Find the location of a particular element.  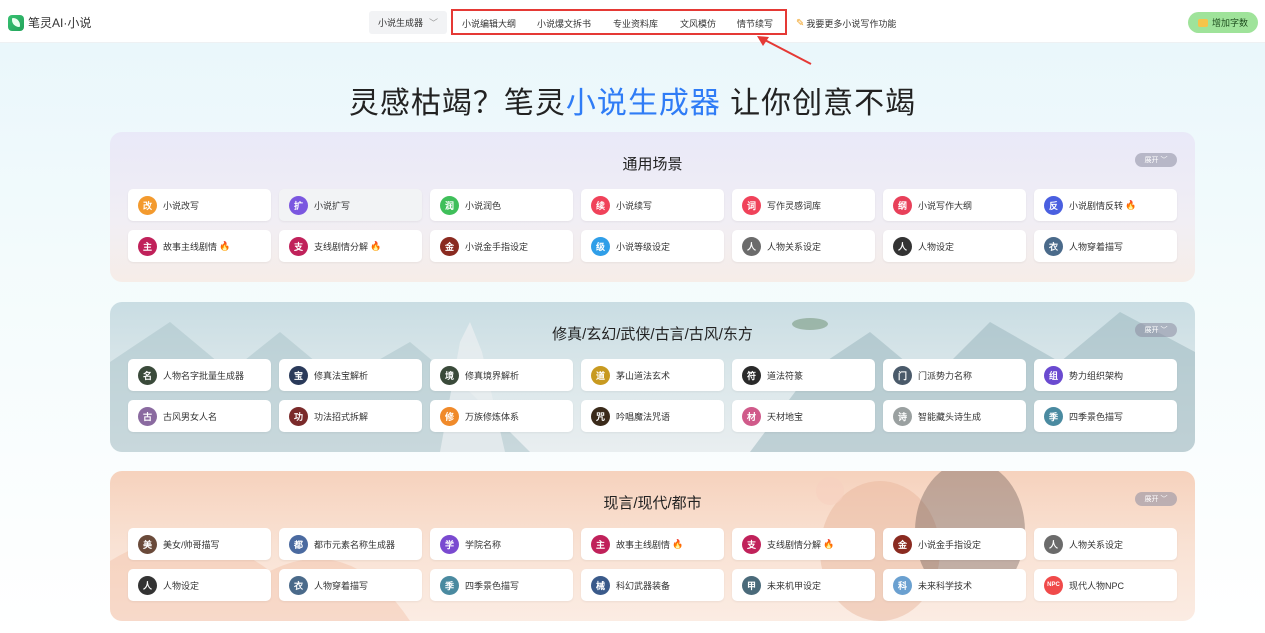

nav-item-style-imitation: 文风模仿 is located at coordinates (698, 23).